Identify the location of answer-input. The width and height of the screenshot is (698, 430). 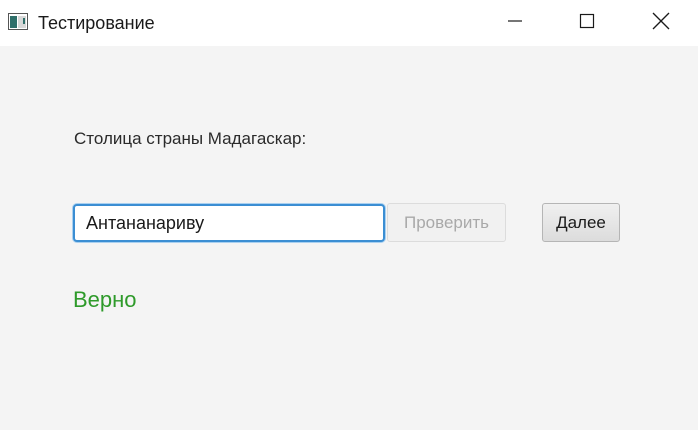
(229, 223).